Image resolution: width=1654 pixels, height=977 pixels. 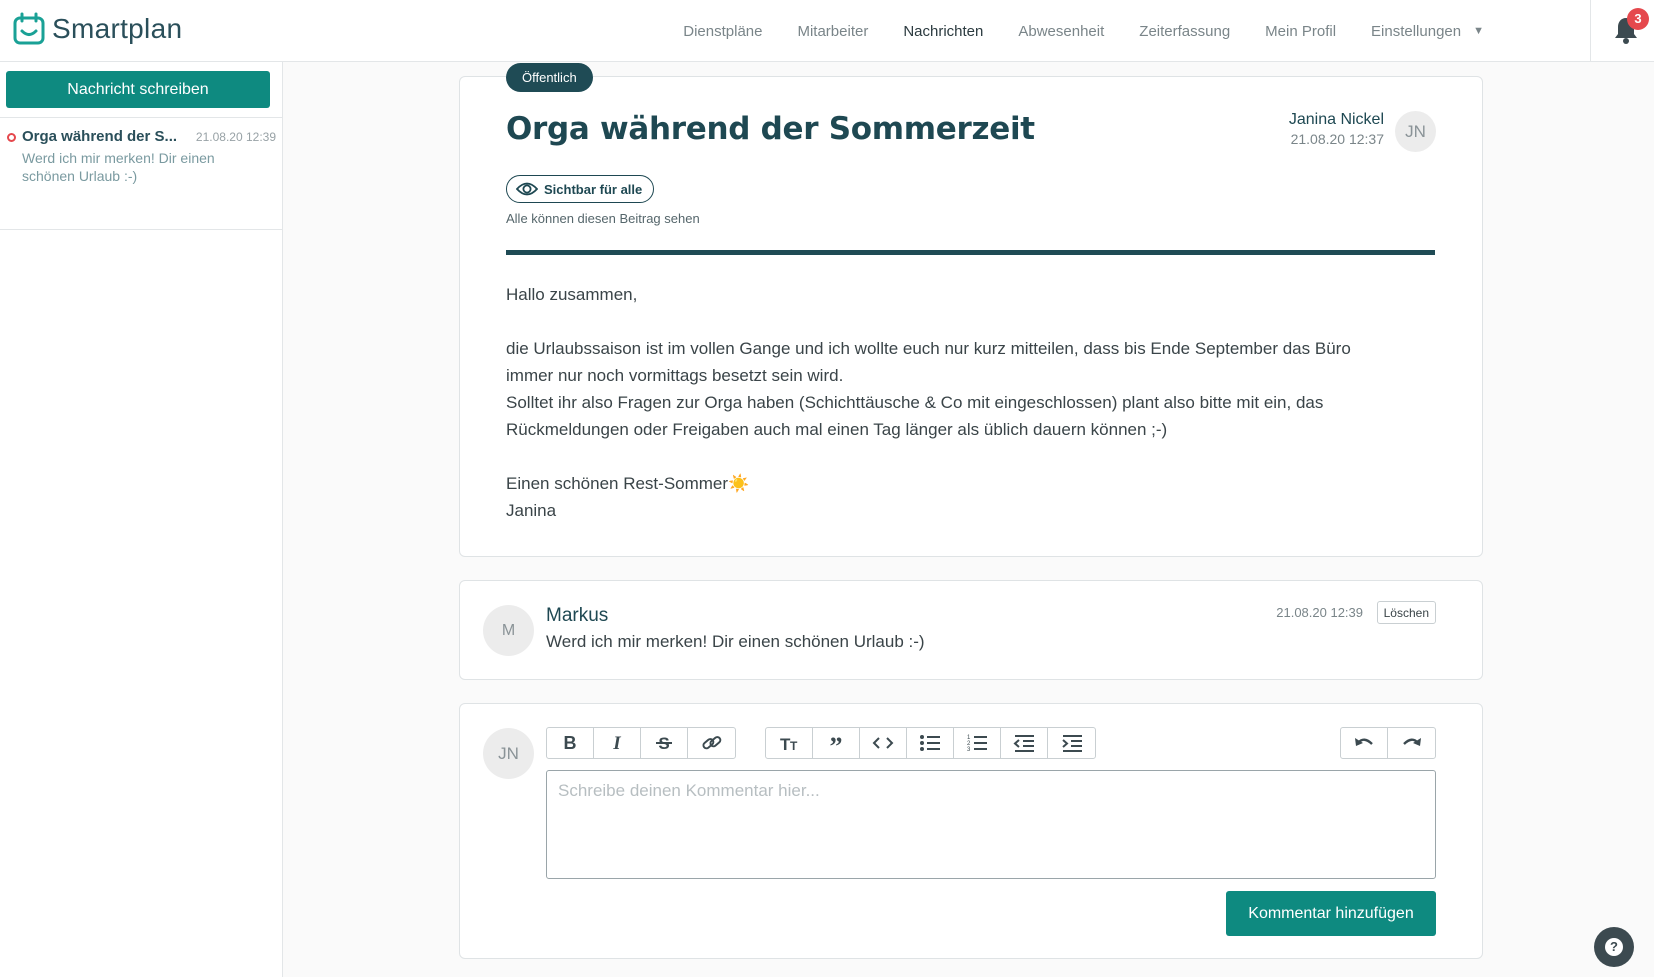 I want to click on bold-button: B, so click(x=570, y=743).